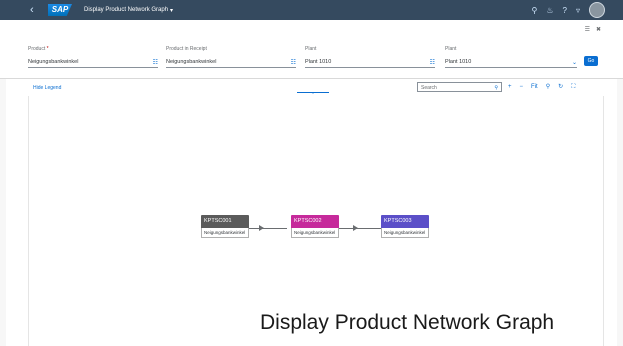  What do you see at coordinates (459, 87) in the screenshot?
I see `graph-search-input: Search ⚲` at bounding box center [459, 87].